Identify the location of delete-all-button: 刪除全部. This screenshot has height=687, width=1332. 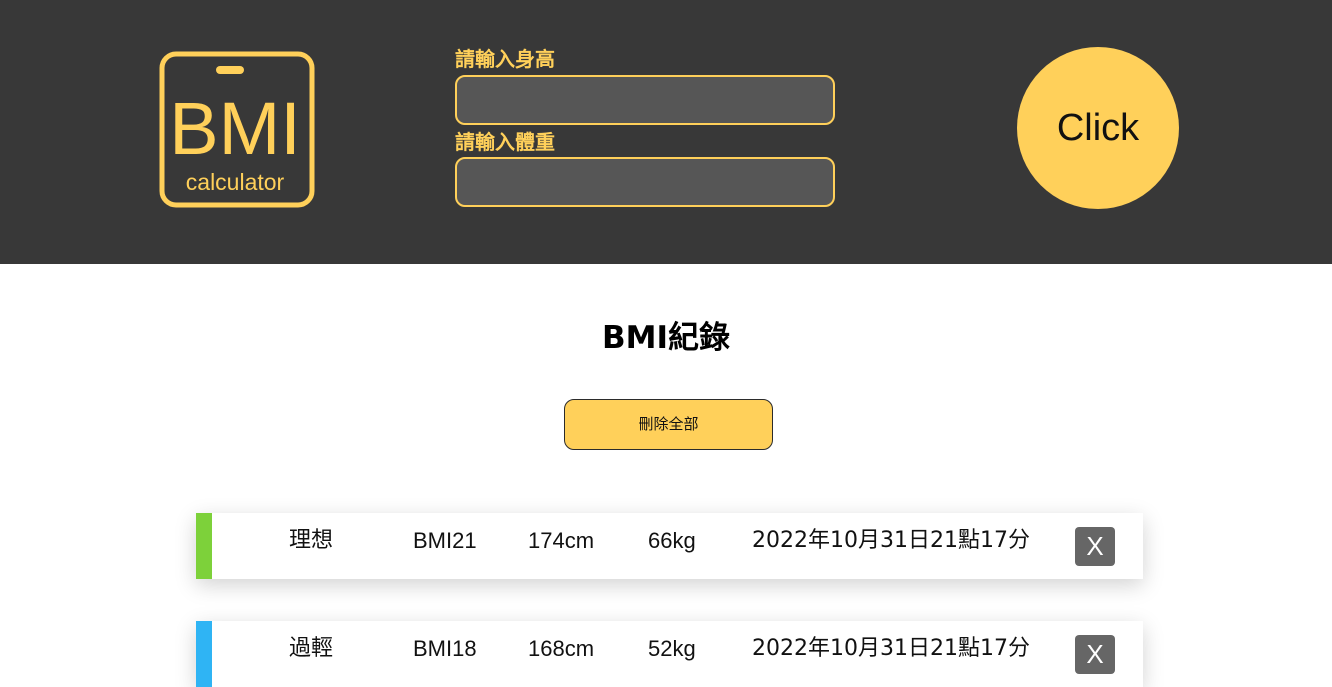
(668, 424).